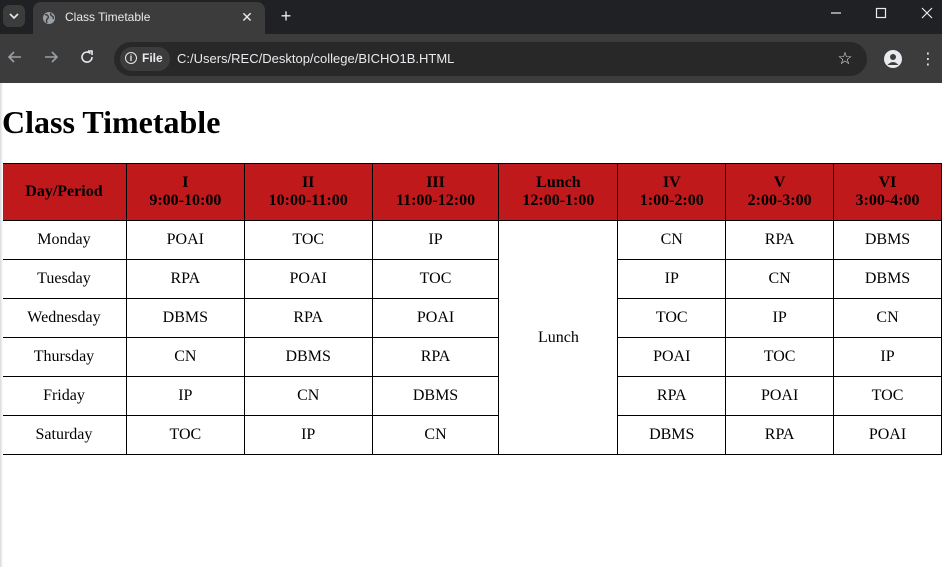  Describe the element at coordinates (471, 17) in the screenshot. I see `tab-bar: Class Timetable ✕ +` at that location.